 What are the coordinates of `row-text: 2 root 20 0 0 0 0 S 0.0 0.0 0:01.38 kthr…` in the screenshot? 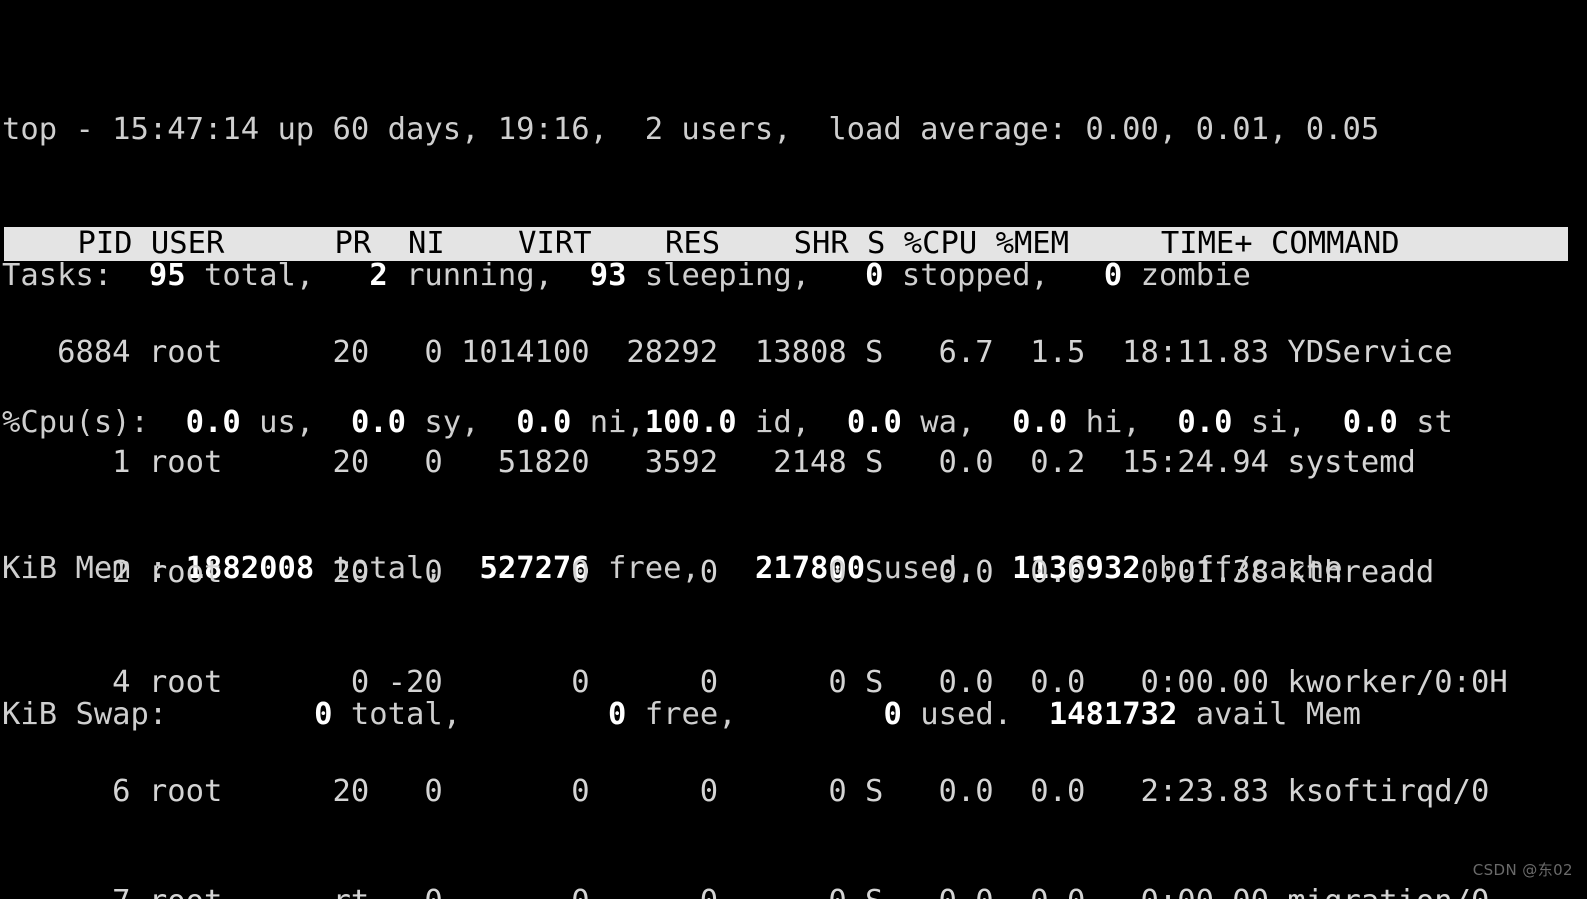 It's located at (718, 572).